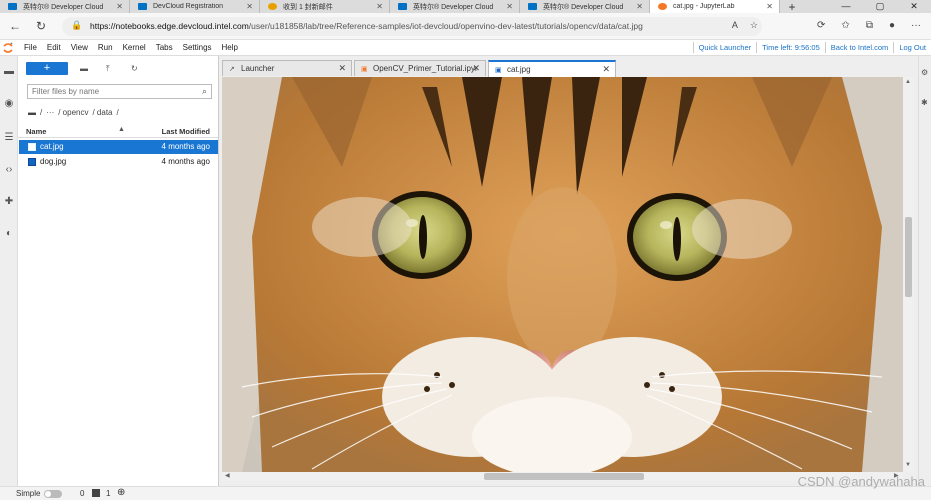  Describe the element at coordinates (134, 47) in the screenshot. I see `menu-kernel: Kernel` at that location.